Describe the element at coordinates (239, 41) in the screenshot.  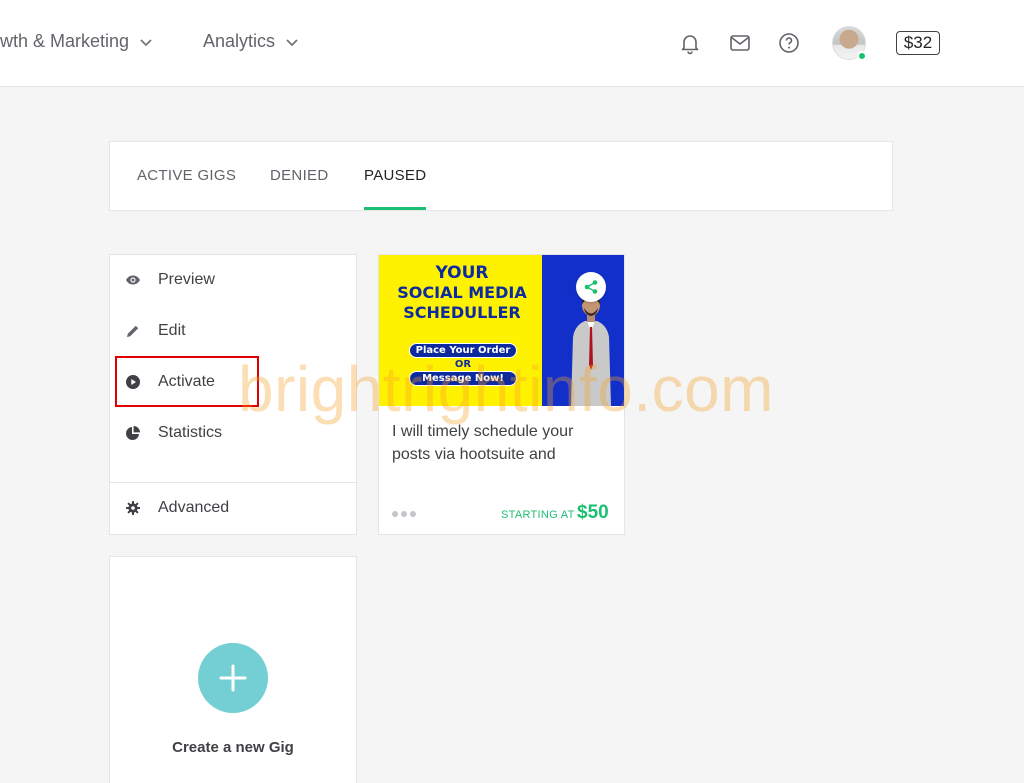
I see `nav-analytics-label: Analytics` at that location.